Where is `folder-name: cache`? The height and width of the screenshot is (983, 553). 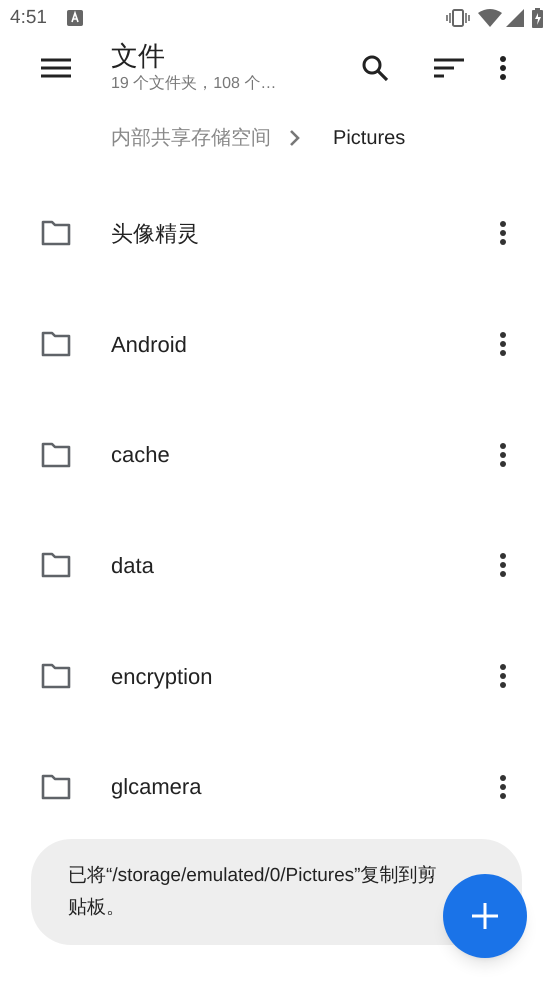 folder-name: cache is located at coordinates (141, 455).